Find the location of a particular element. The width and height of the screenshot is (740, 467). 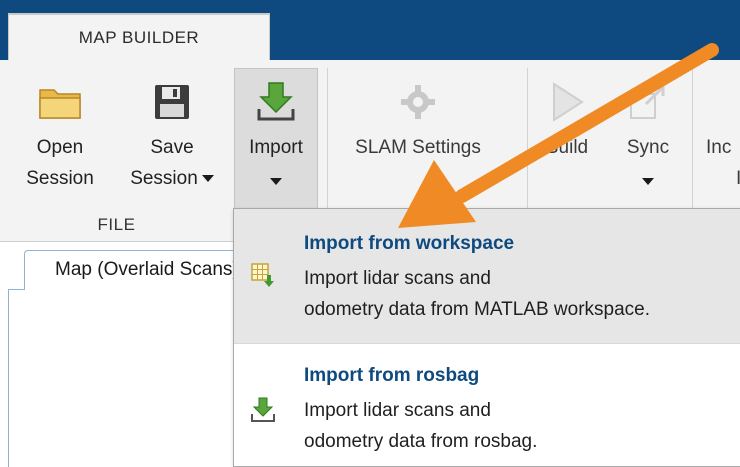

slam-settings-button: SLAM Settings is located at coordinates (418, 117).